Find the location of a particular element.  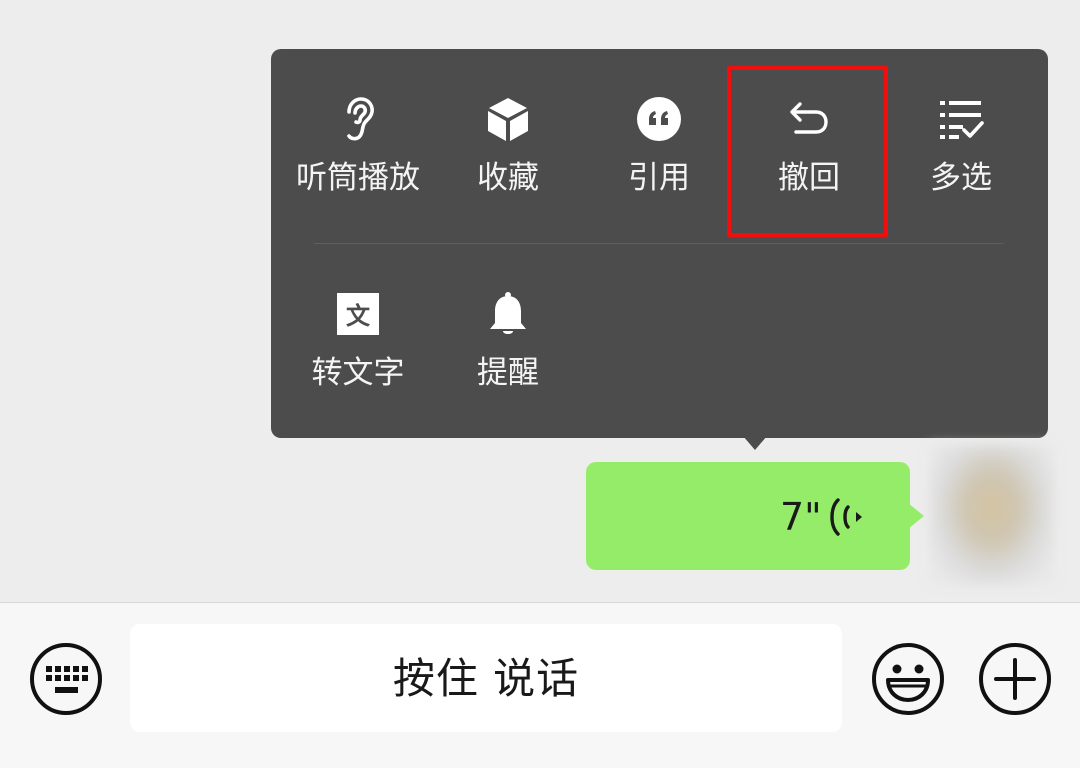

svg-text: 文 is located at coordinates (358, 316).